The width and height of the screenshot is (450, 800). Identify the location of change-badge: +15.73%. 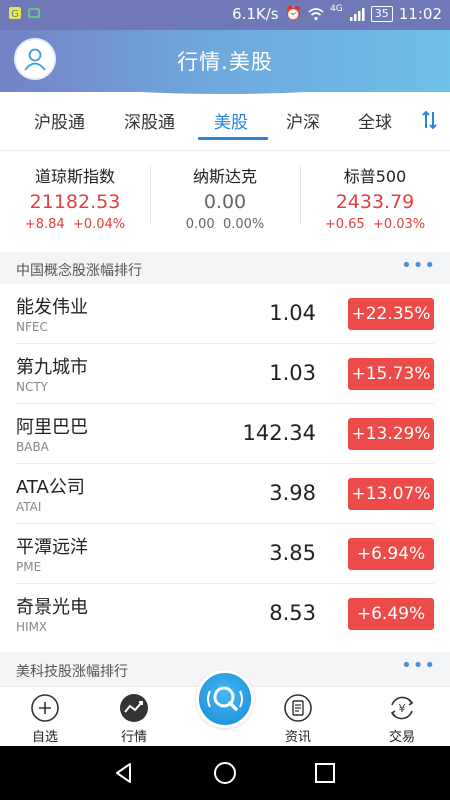
(391, 374).